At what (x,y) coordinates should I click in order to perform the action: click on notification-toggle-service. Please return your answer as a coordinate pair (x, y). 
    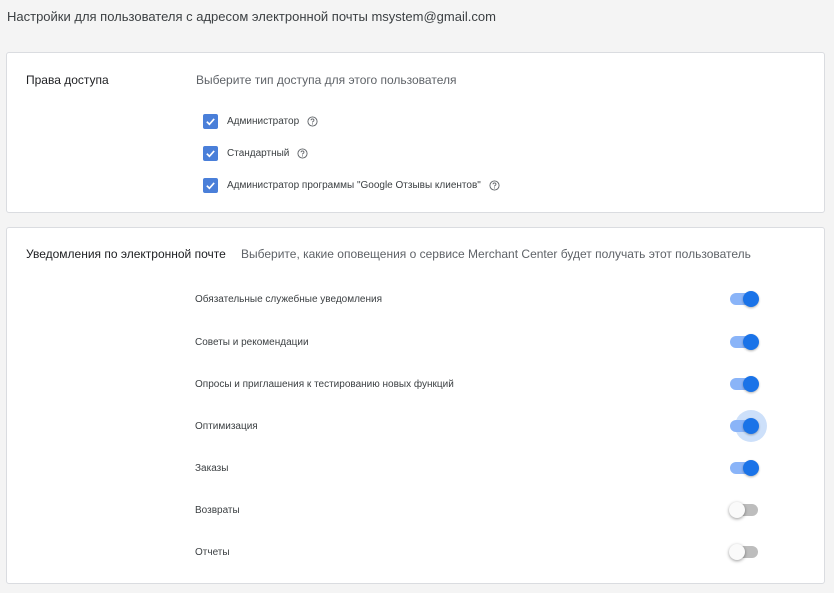
    Looking at the image, I should click on (745, 299).